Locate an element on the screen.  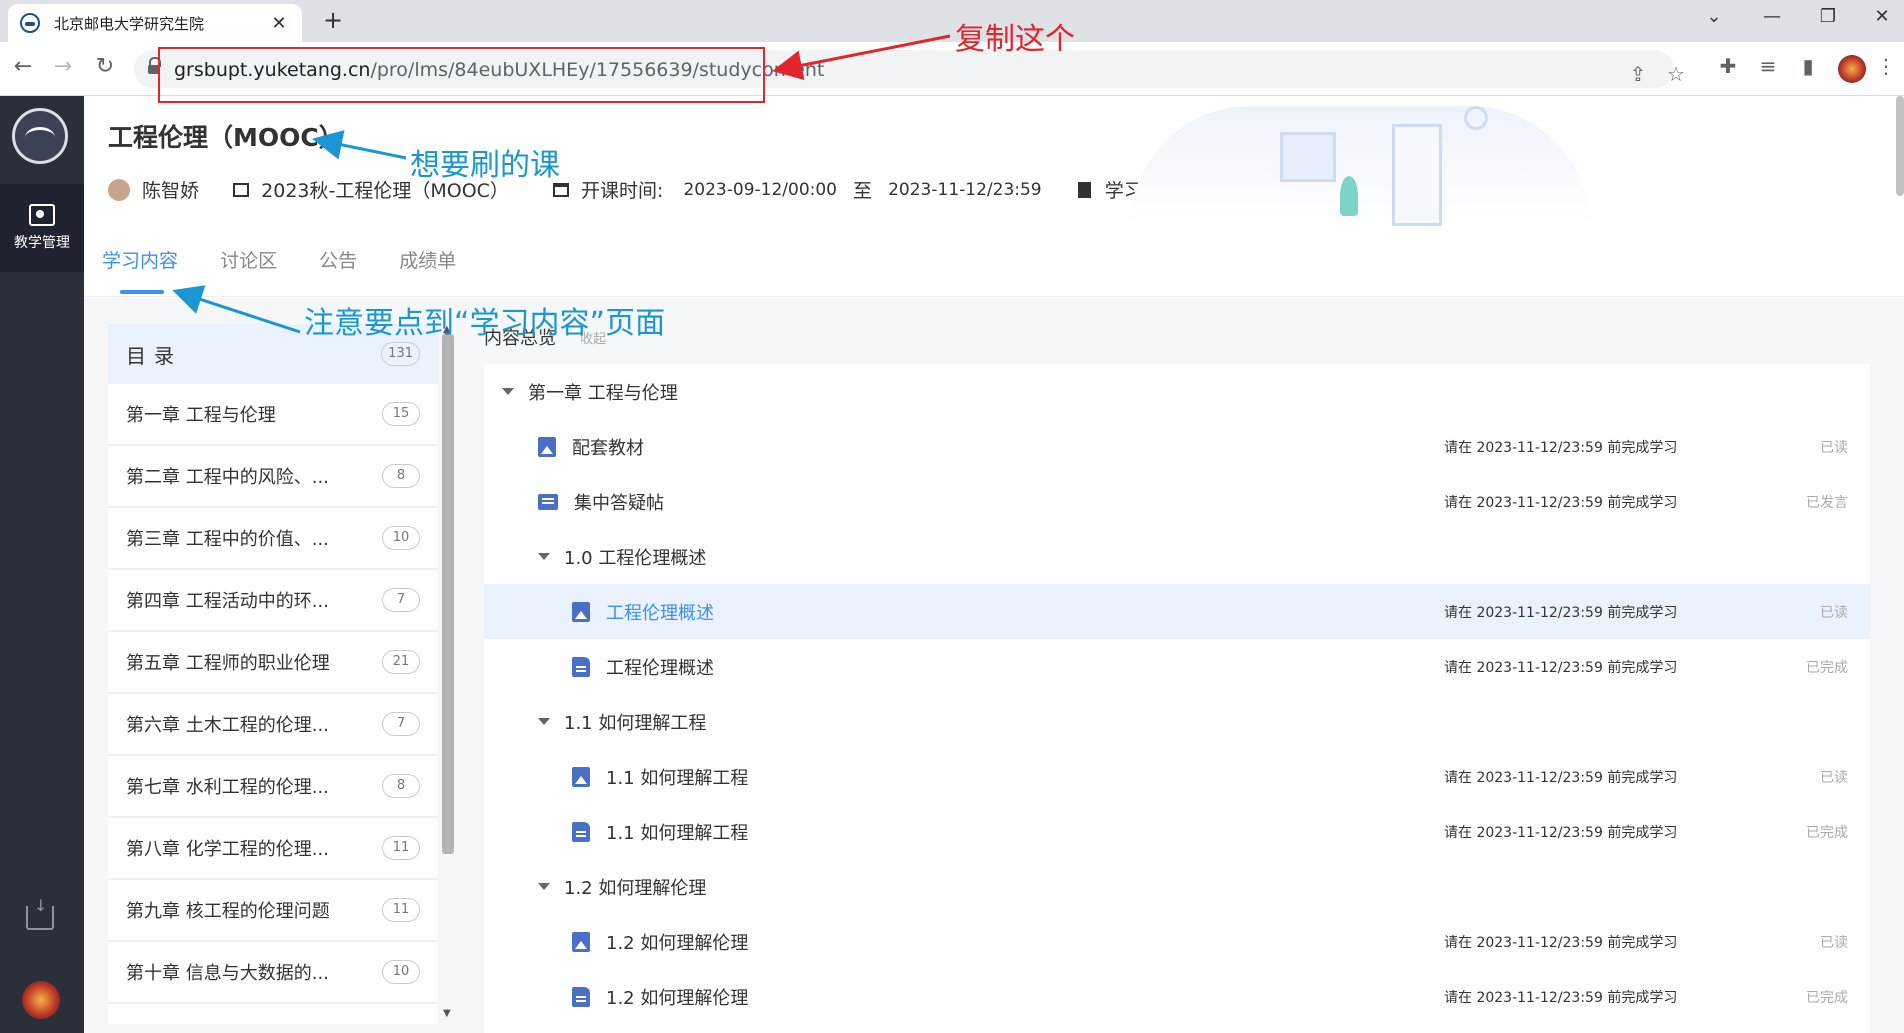
teacher-avatar is located at coordinates (119, 189).